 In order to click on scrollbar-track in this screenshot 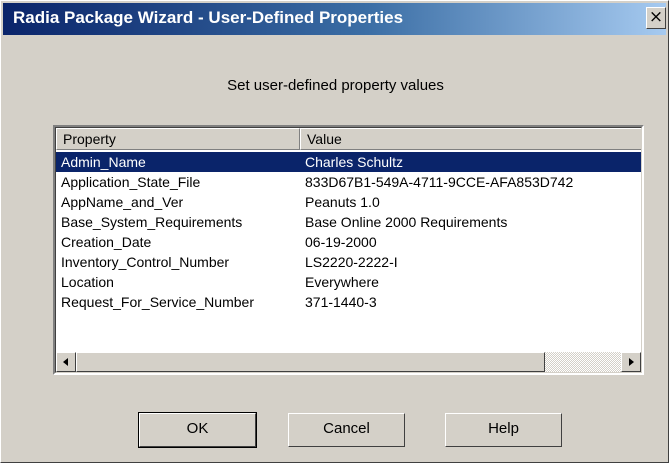, I will do `click(348, 362)`.